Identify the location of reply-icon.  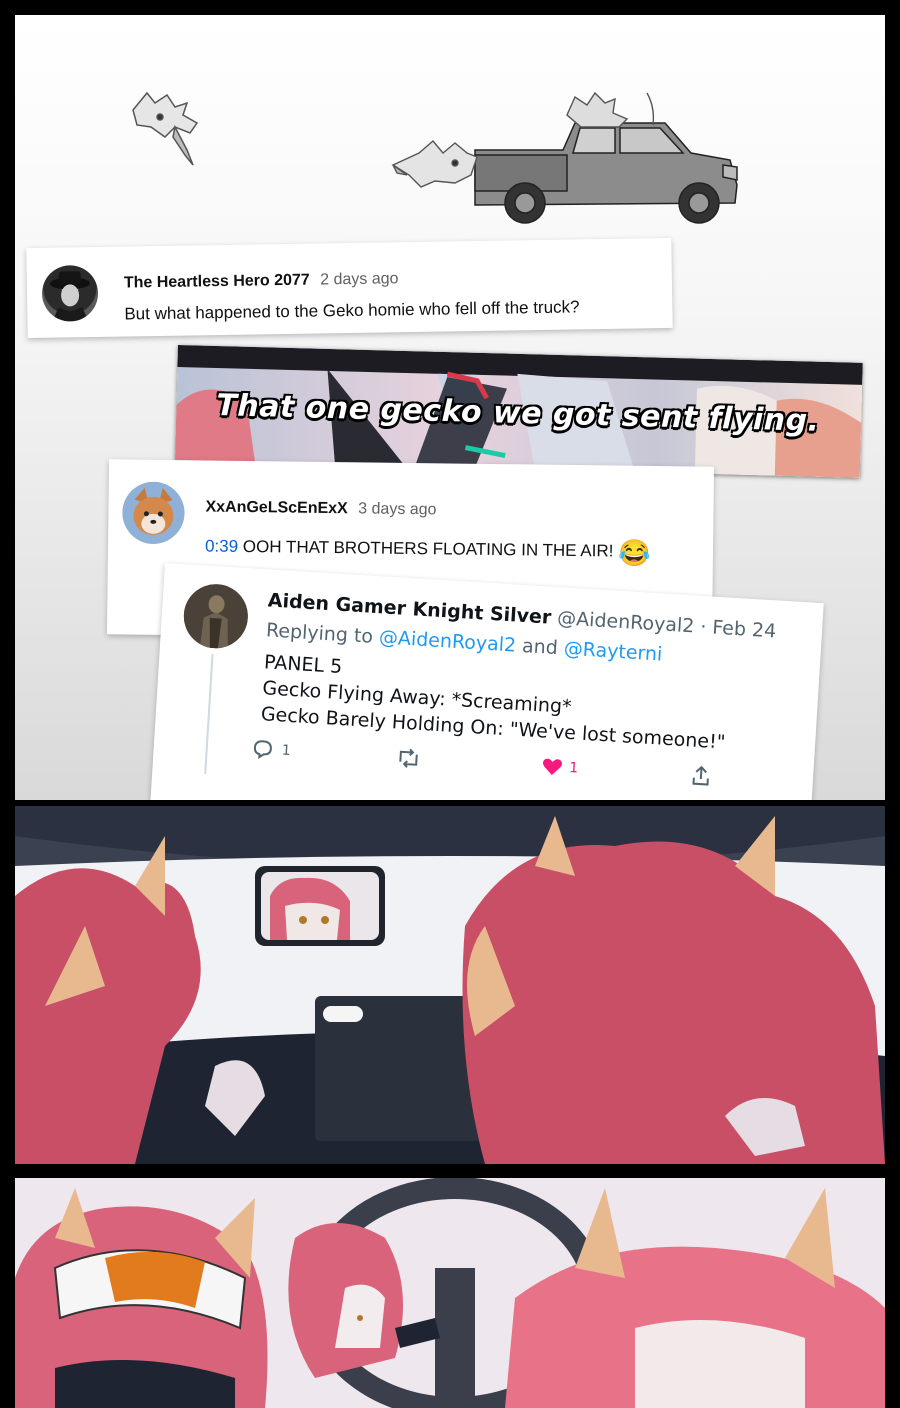
(262, 751).